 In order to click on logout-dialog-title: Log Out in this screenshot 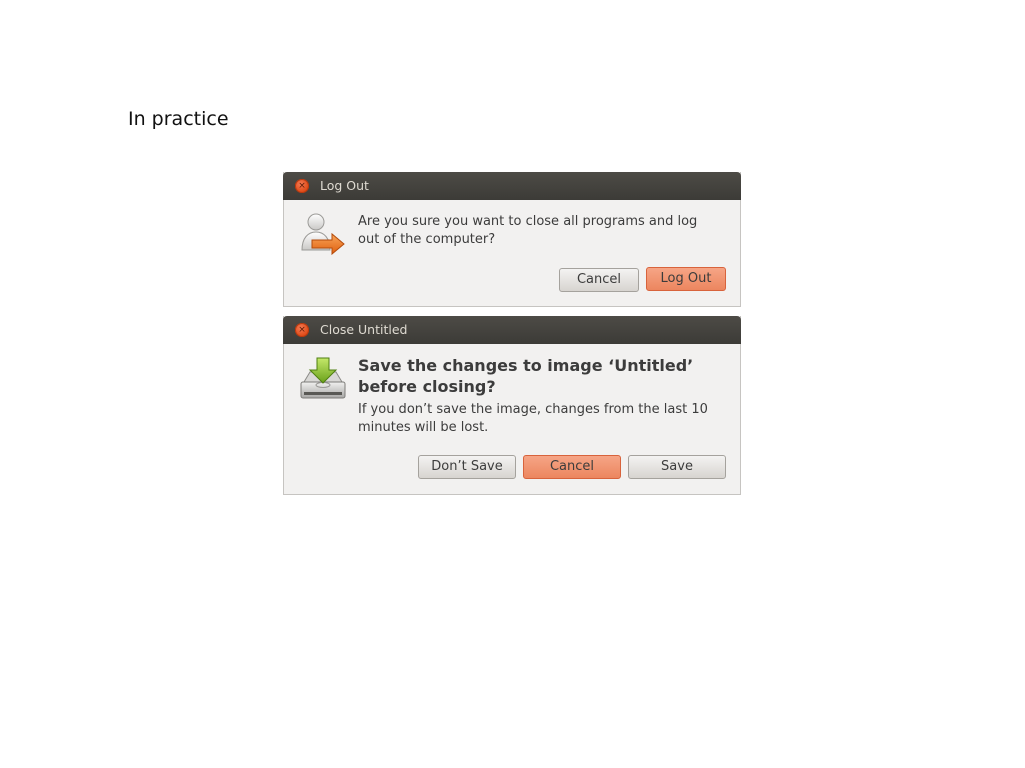, I will do `click(344, 185)`.